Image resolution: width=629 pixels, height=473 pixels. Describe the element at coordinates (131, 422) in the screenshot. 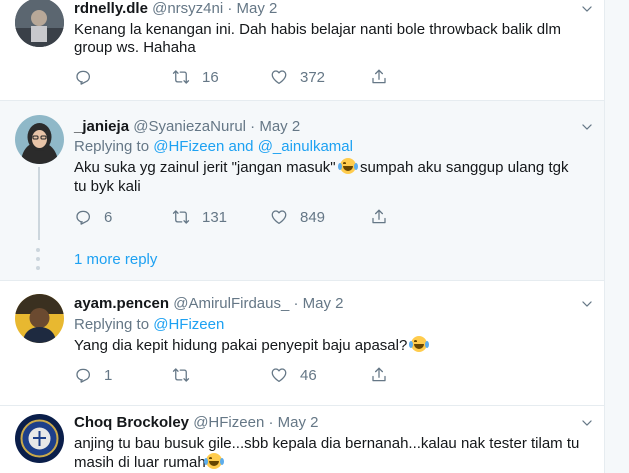

I see `display-name: Choq Brockoley` at that location.